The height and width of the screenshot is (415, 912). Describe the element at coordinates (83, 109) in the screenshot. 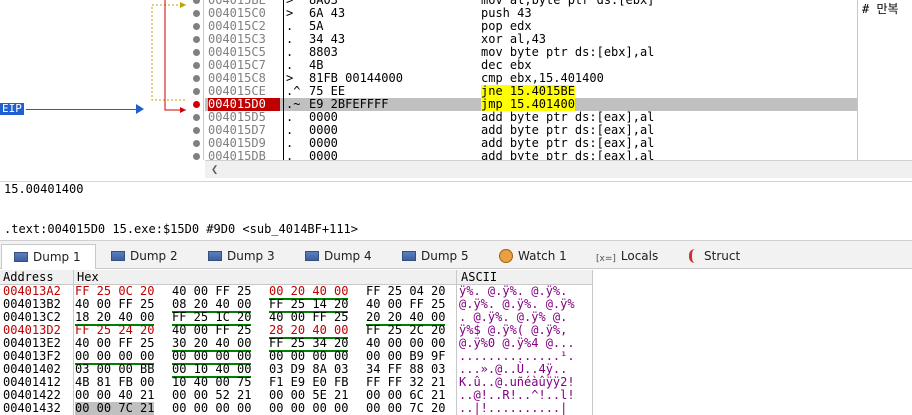

I see `eip-arrow-line` at that location.